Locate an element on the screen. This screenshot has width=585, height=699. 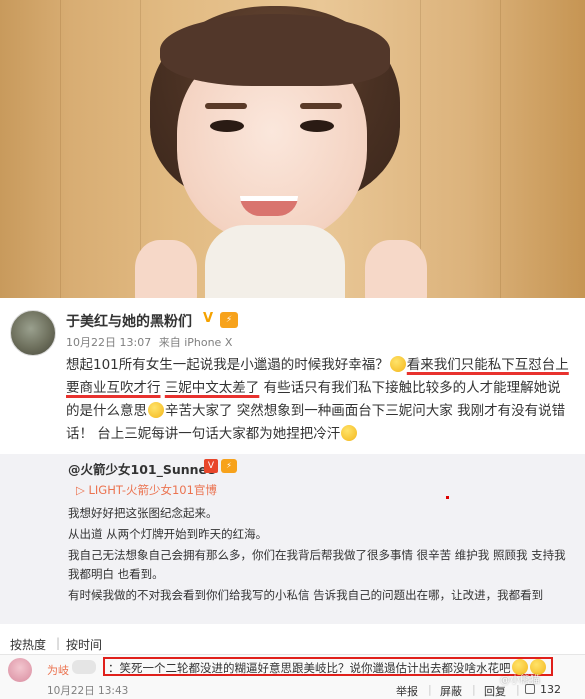
left-eye is located at coordinates (227, 126).